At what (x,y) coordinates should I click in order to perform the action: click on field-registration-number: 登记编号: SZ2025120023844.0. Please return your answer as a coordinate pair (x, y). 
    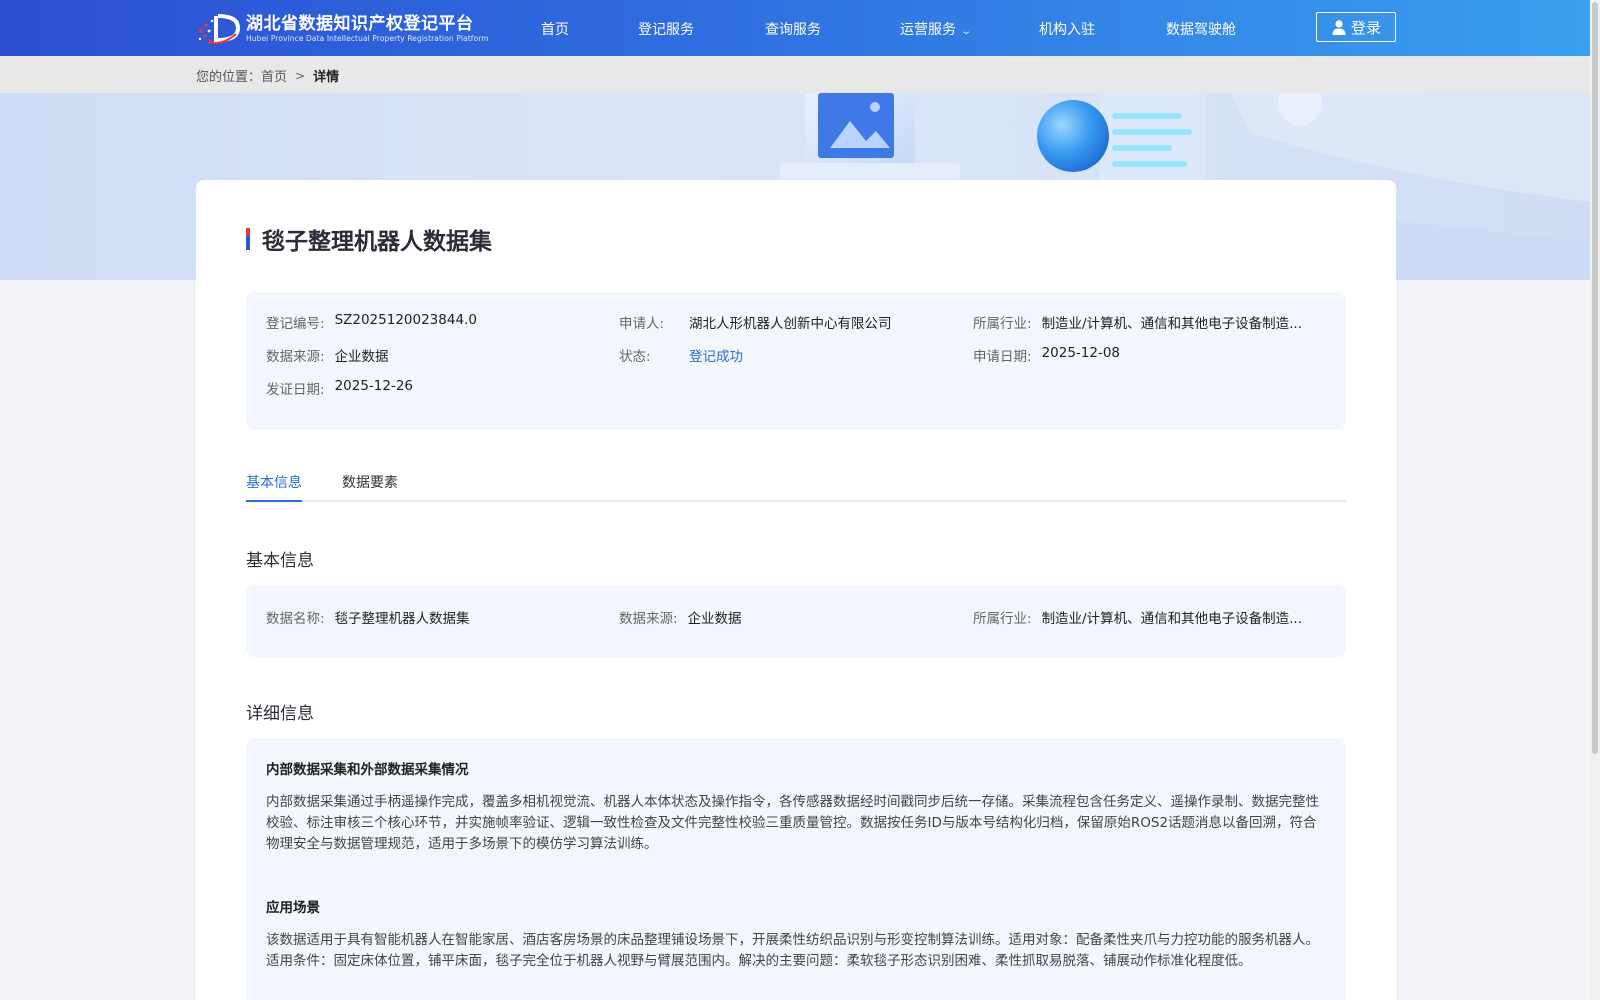
    Looking at the image, I should click on (371, 322).